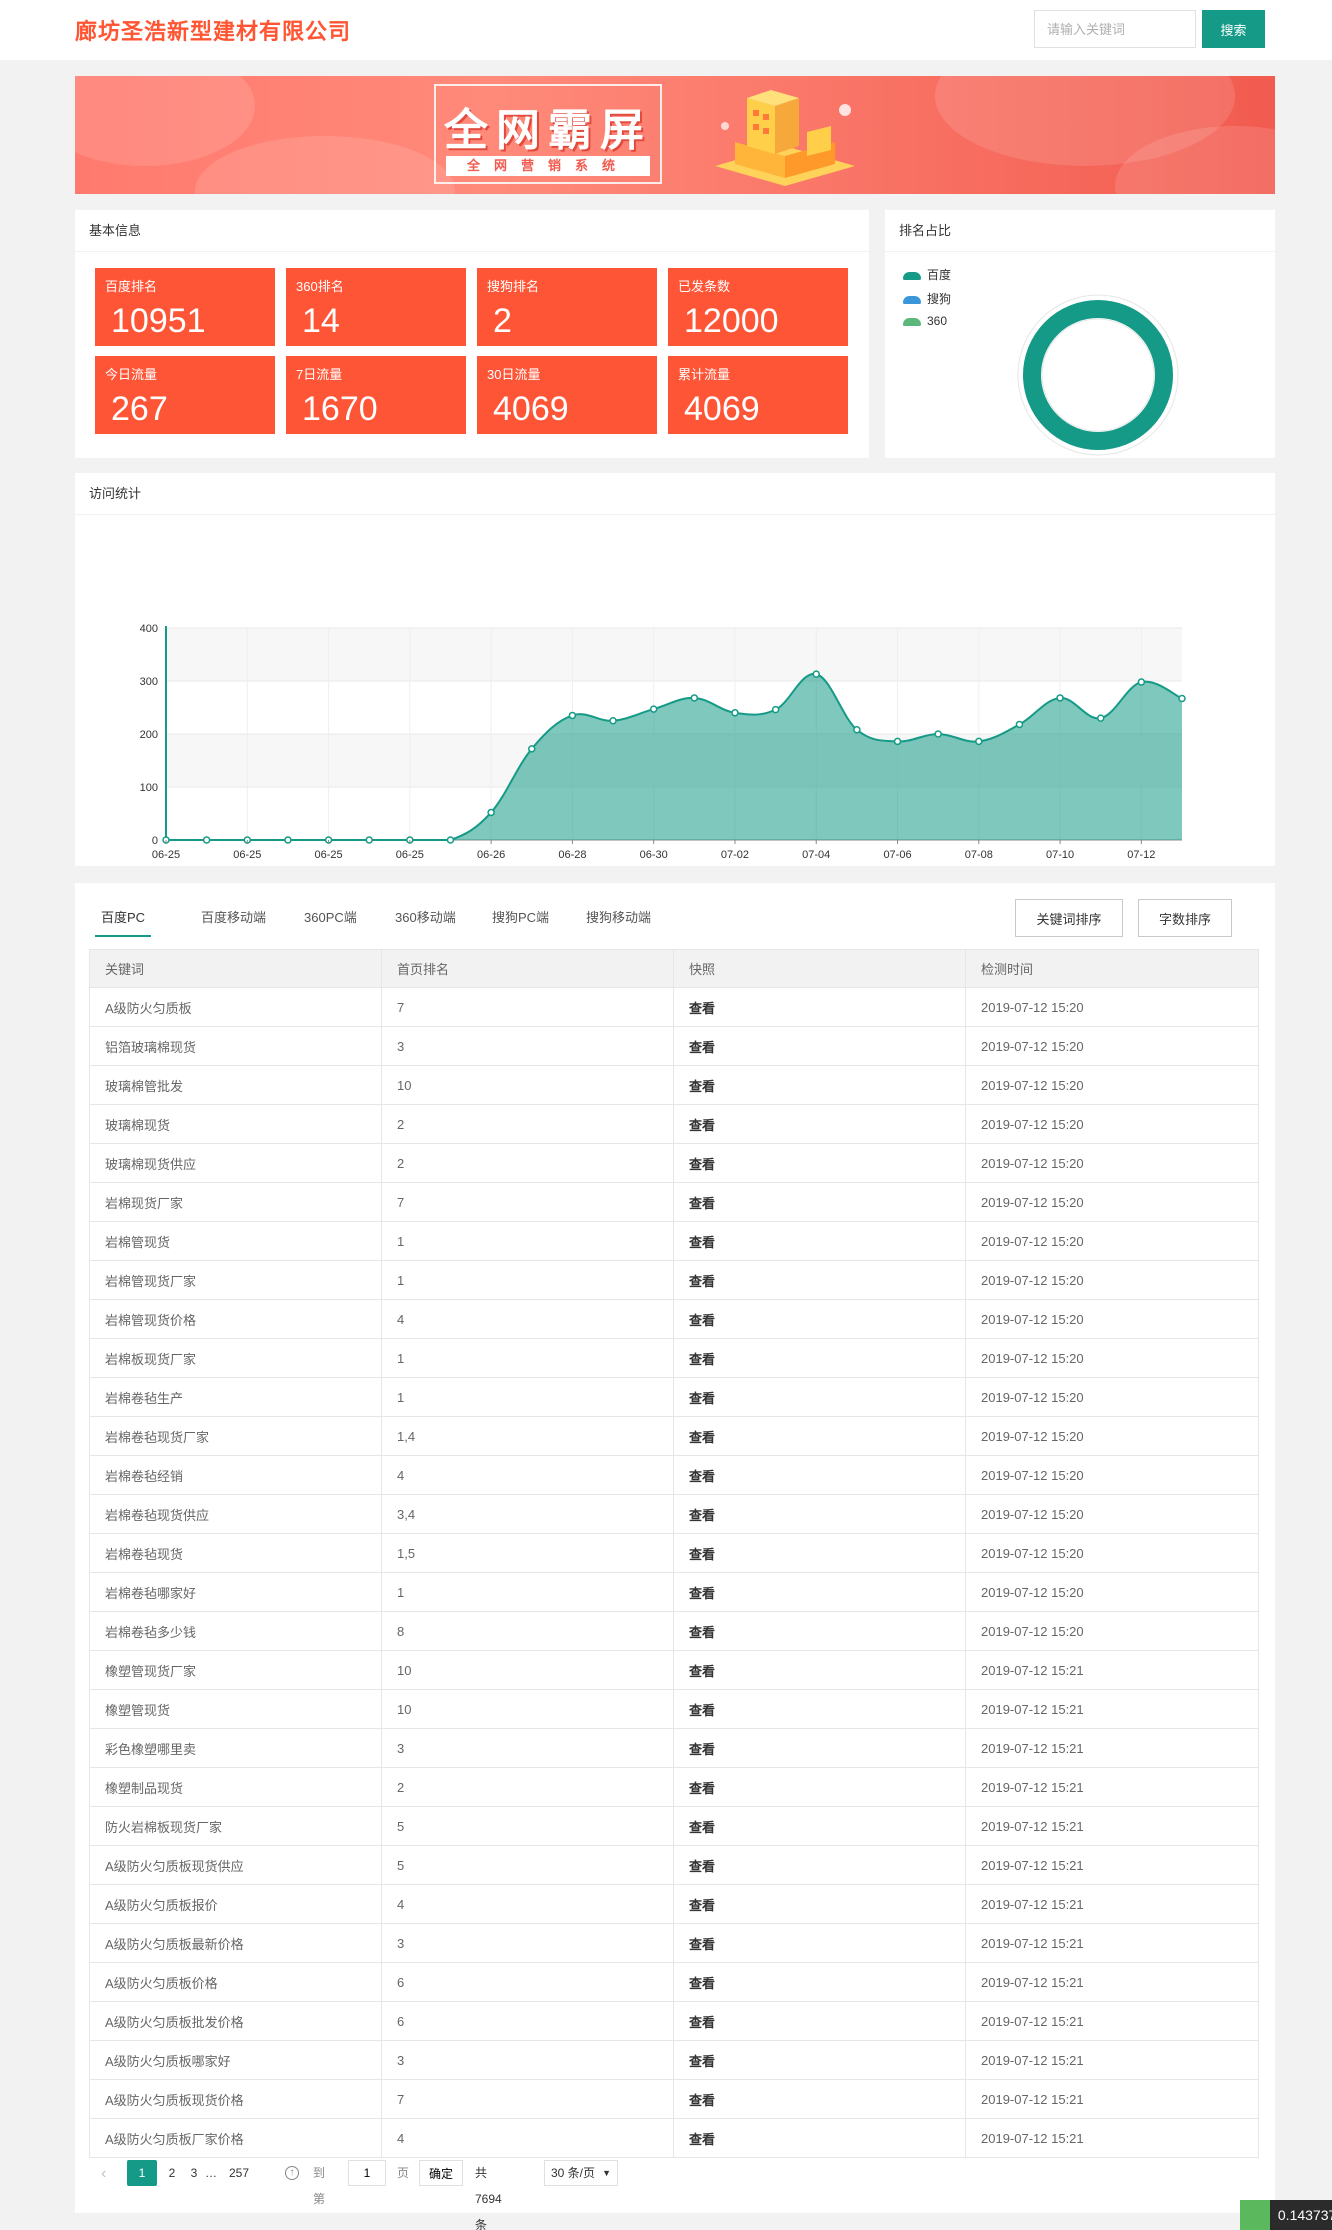 Image resolution: width=1332 pixels, height=2230 pixels. Describe the element at coordinates (548, 130) in the screenshot. I see `banner-title: 全网霸屏` at that location.